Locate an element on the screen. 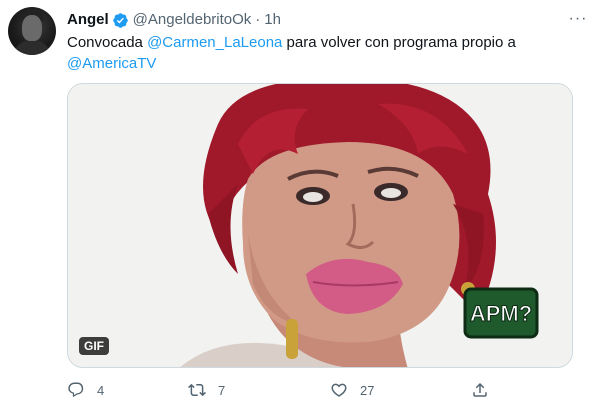  author-name: Angel is located at coordinates (88, 20).